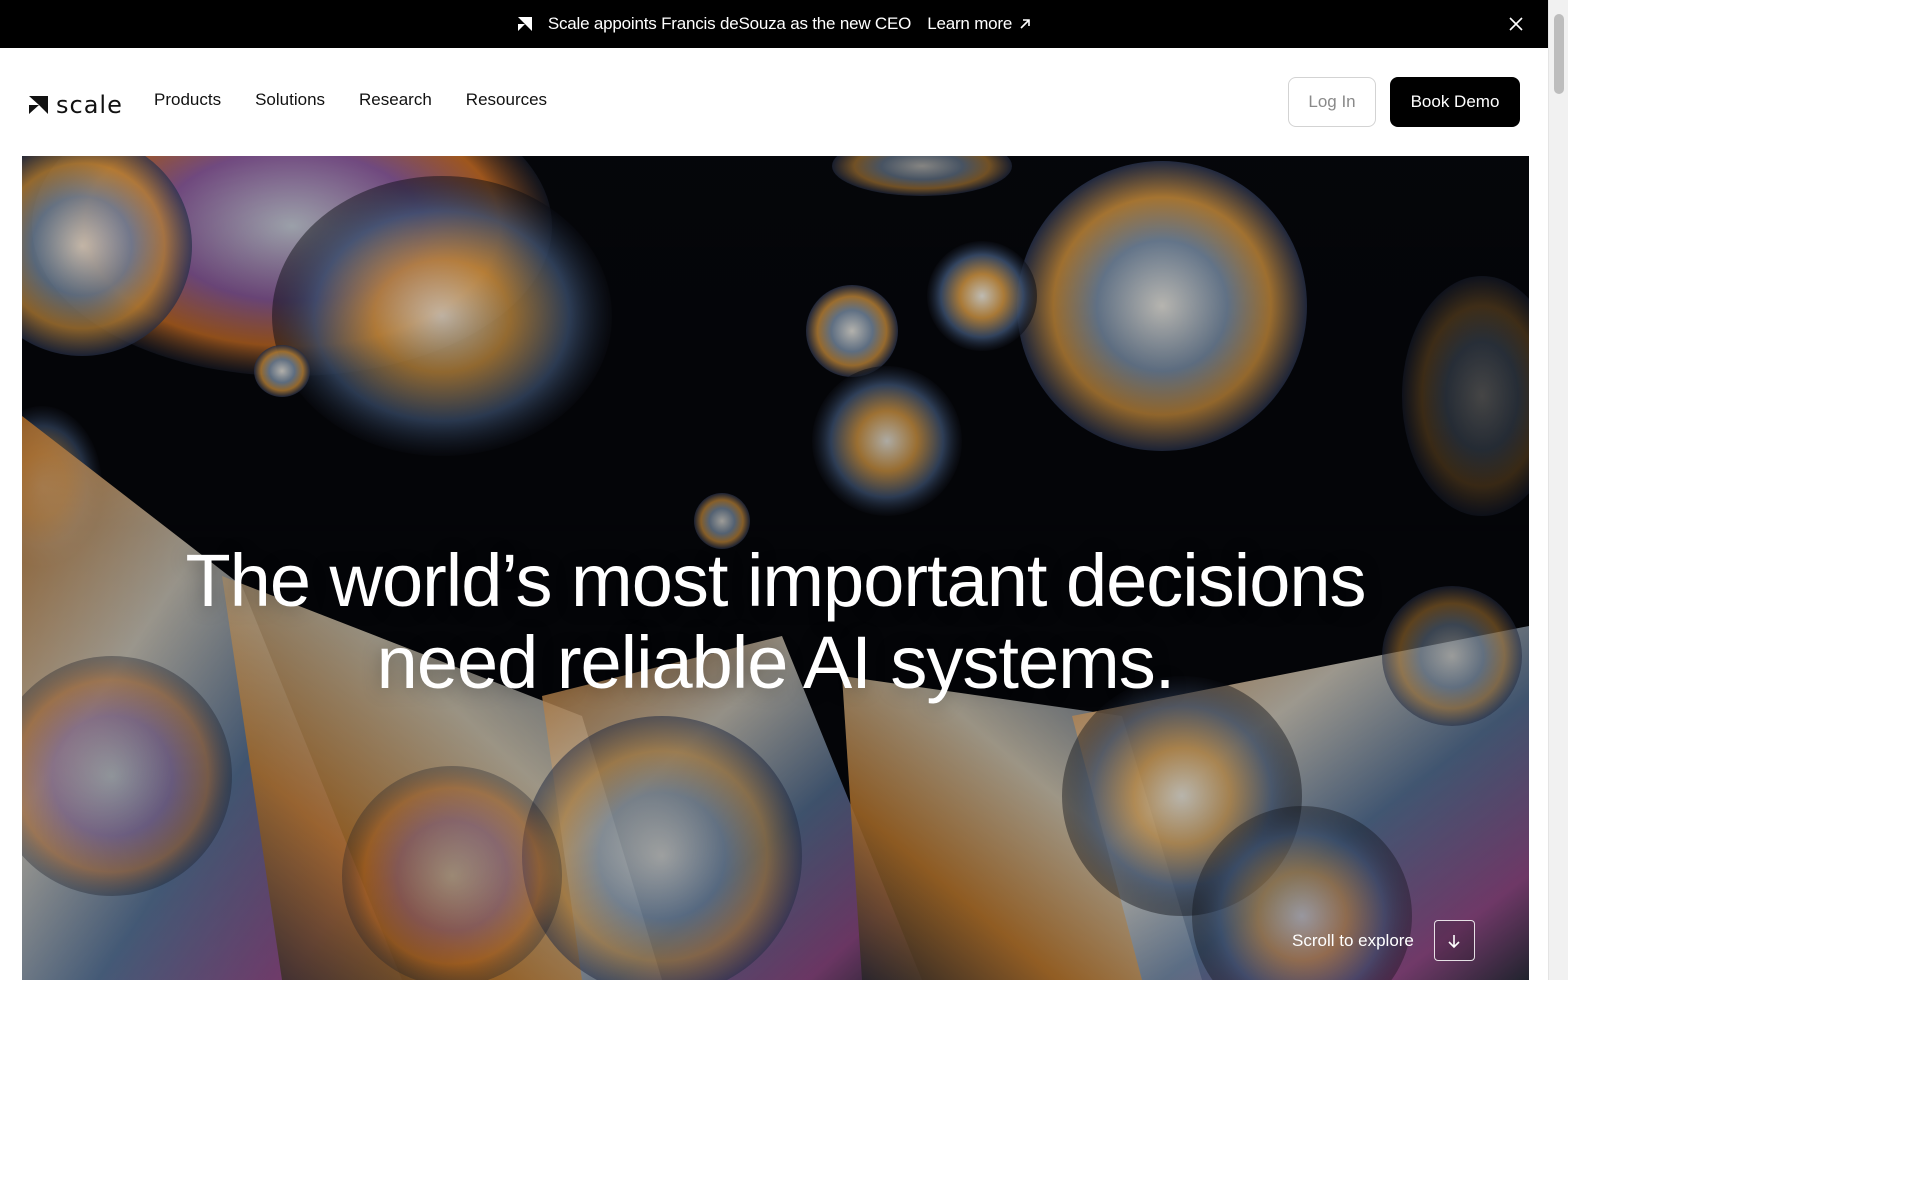  What do you see at coordinates (1455, 102) in the screenshot?
I see `book-demo-button: Book Demo` at bounding box center [1455, 102].